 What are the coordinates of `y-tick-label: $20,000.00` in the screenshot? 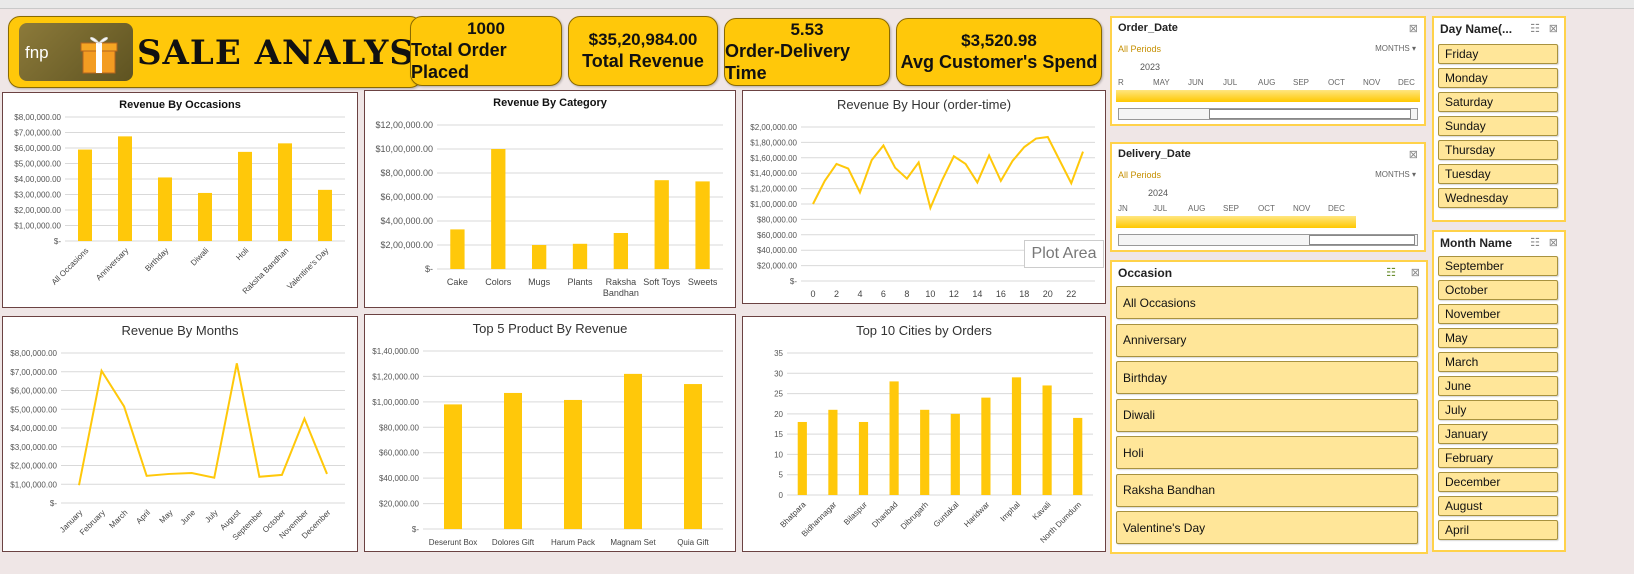 It's located at (777, 266).